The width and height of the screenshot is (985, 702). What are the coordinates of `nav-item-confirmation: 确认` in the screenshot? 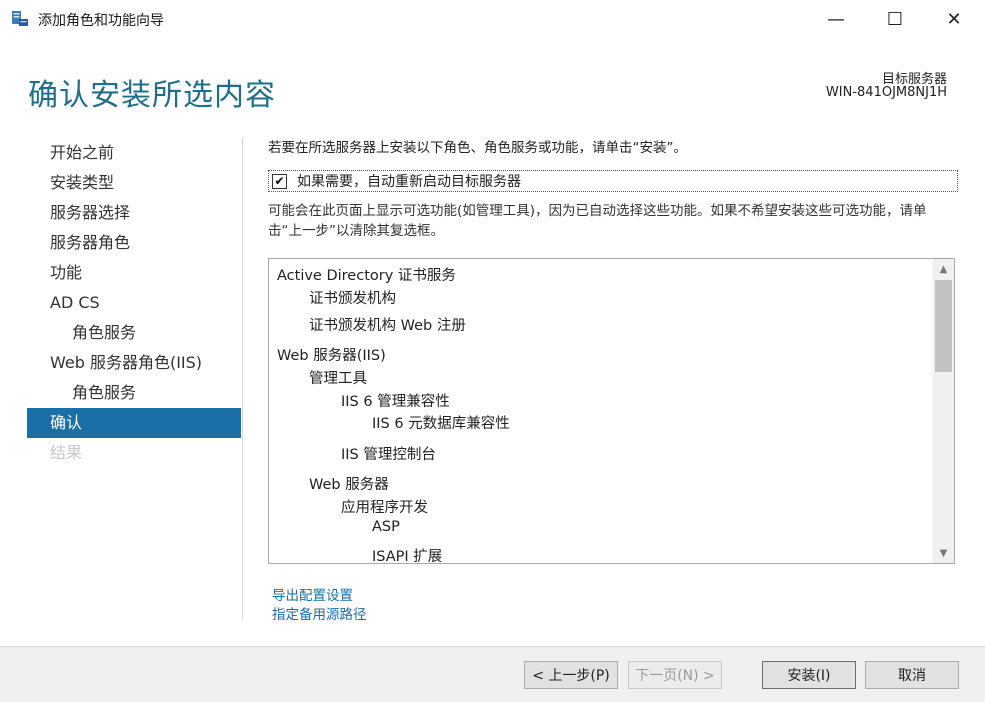 It's located at (134, 423).